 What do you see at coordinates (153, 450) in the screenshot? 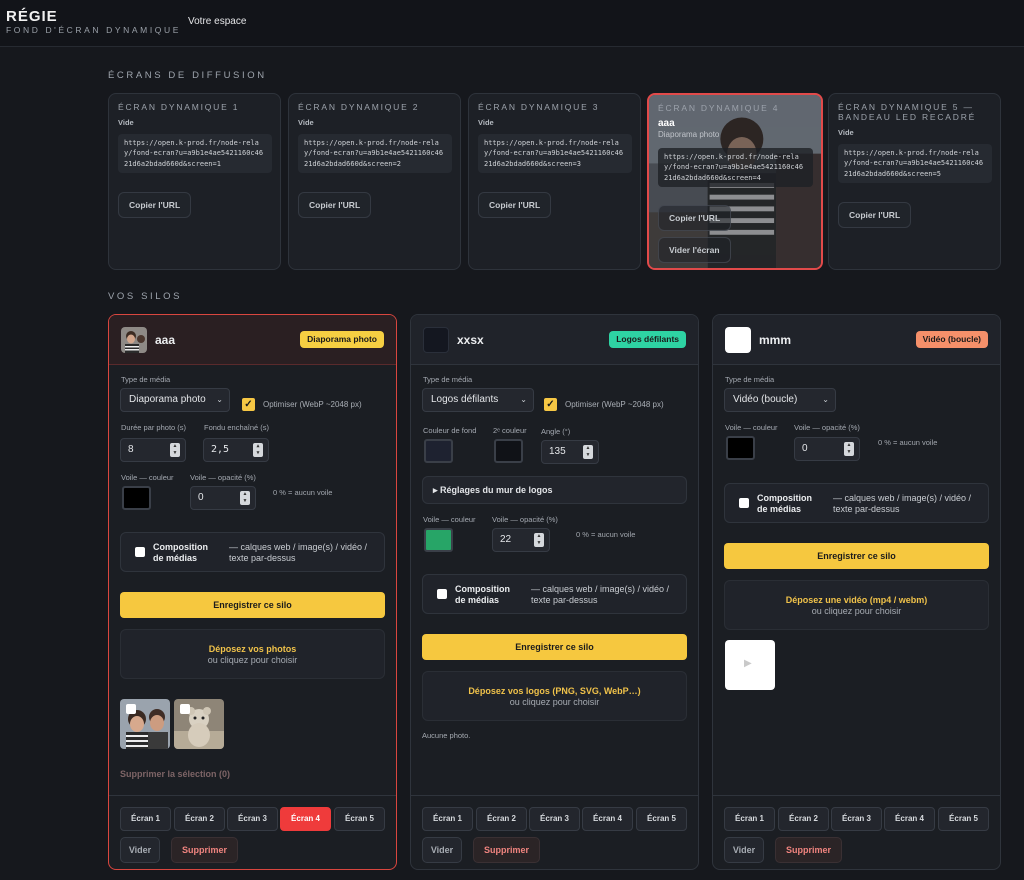
I see `duration-input: 8 ▲ ▼` at bounding box center [153, 450].